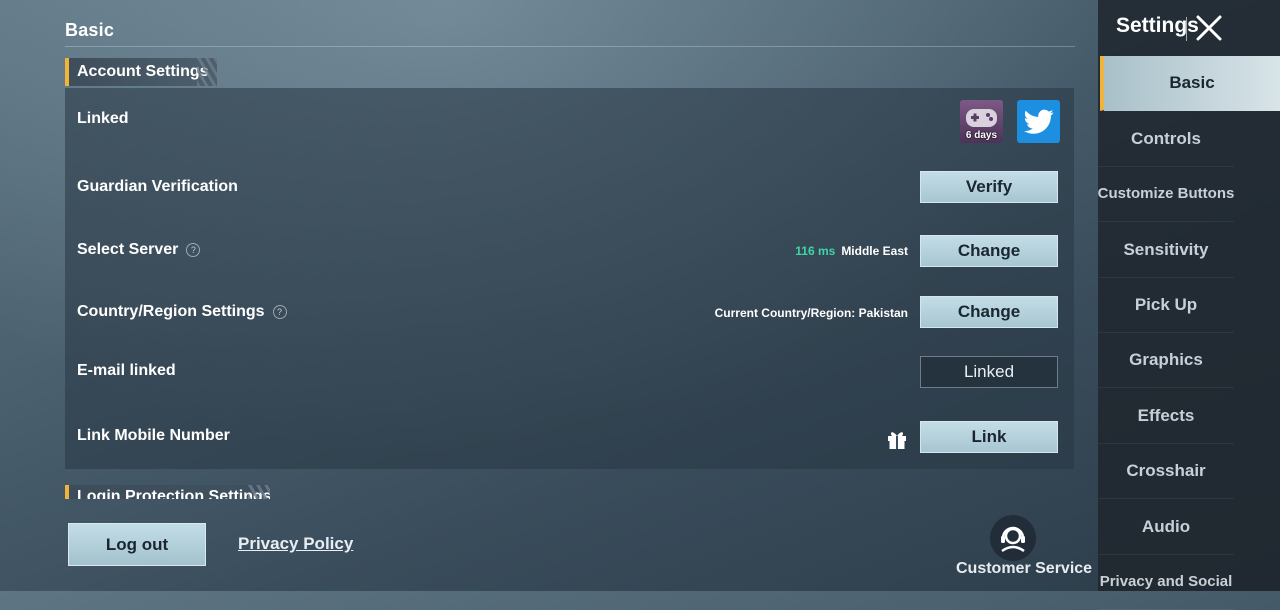 This screenshot has width=1280, height=610. I want to click on close-icon, so click(1209, 28).